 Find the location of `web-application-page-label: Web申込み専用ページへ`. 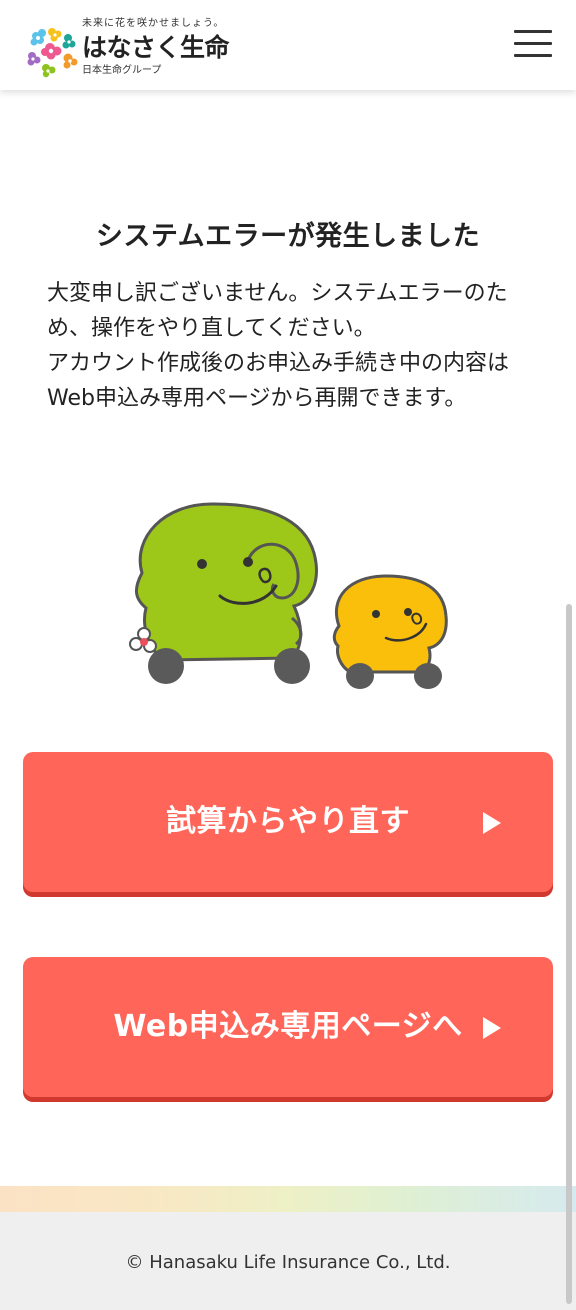

web-application-page-label: Web申込み専用ページへ is located at coordinates (288, 1026).